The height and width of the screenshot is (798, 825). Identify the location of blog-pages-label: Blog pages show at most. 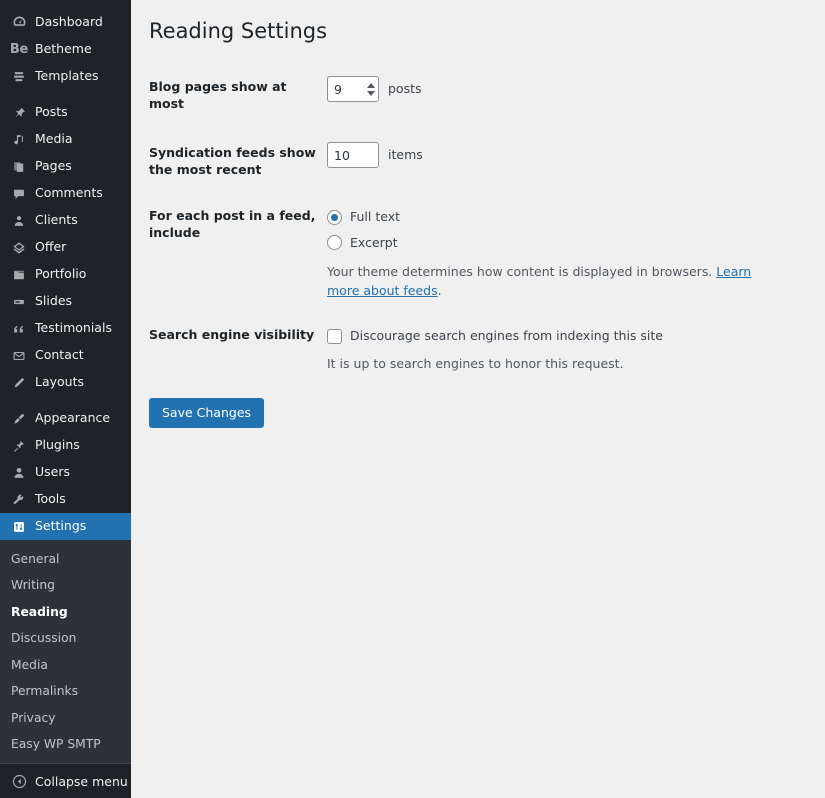
(218, 95).